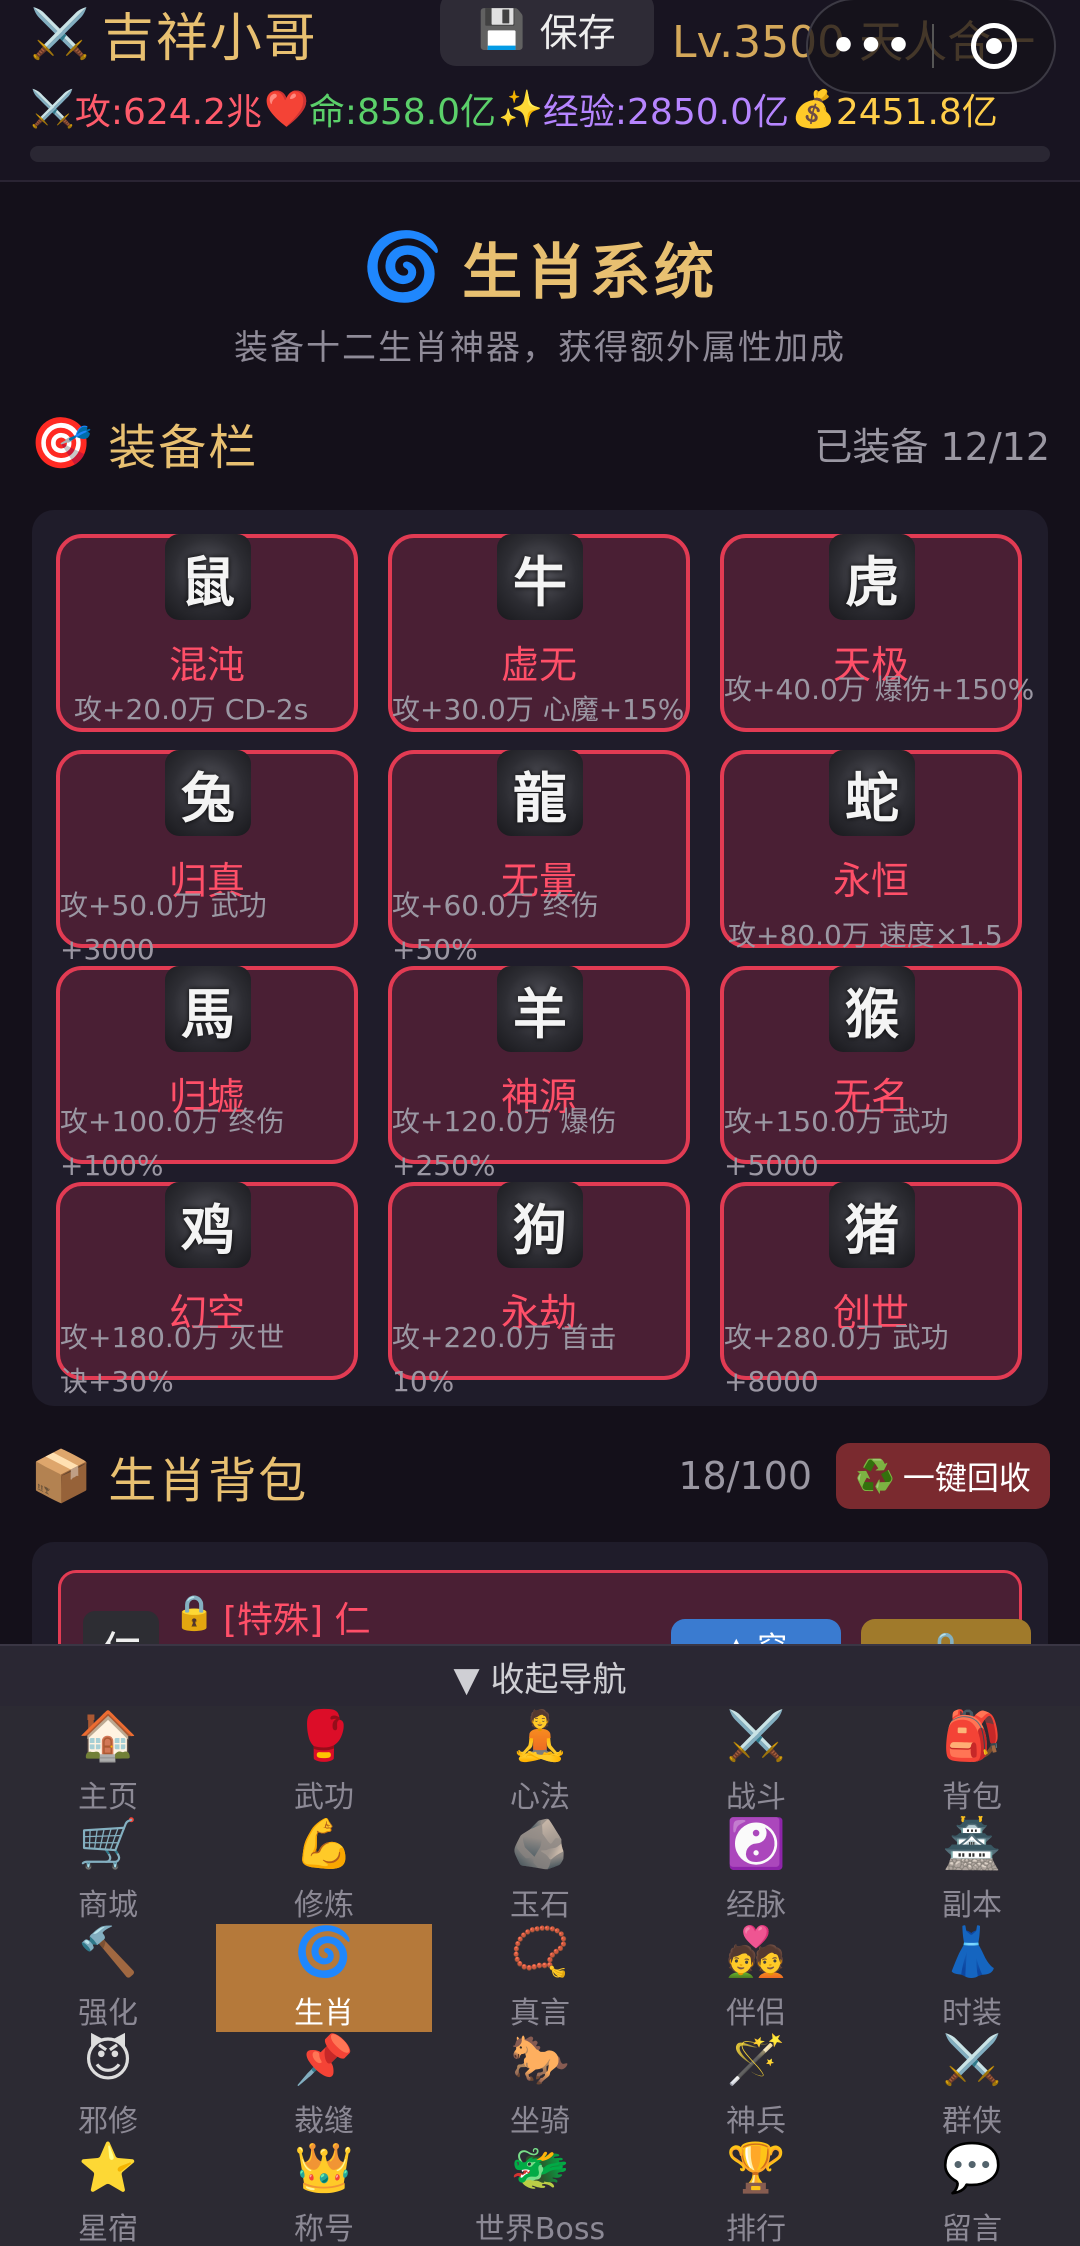  I want to click on recycle-all-button: ♻️ 一键回收, so click(943, 1476).